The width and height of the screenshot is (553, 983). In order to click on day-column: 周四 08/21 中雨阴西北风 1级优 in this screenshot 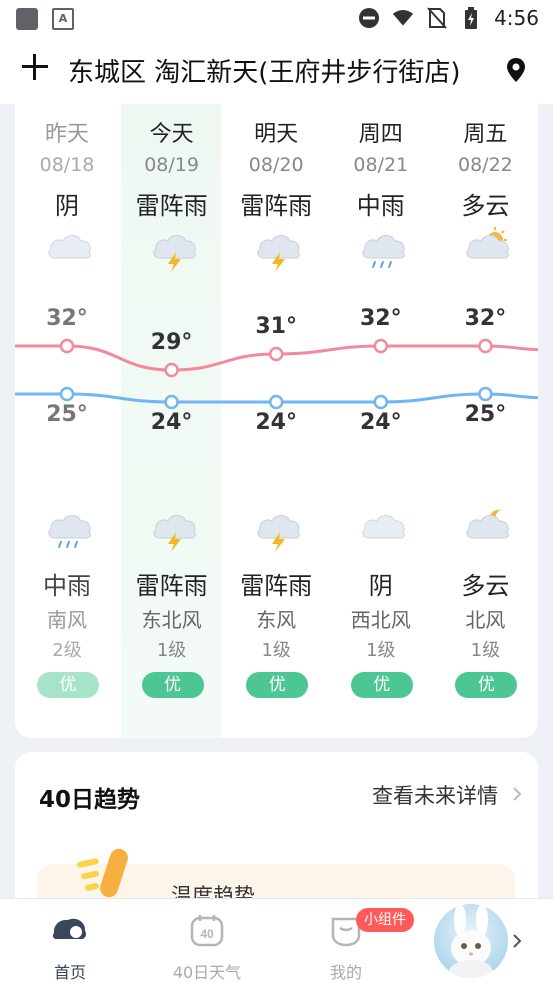, I will do `click(381, 421)`.